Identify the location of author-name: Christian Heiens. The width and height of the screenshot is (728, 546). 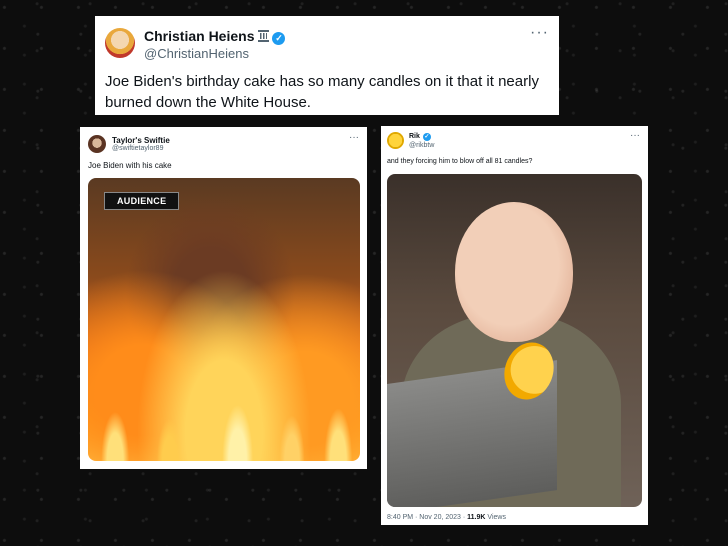
(199, 36).